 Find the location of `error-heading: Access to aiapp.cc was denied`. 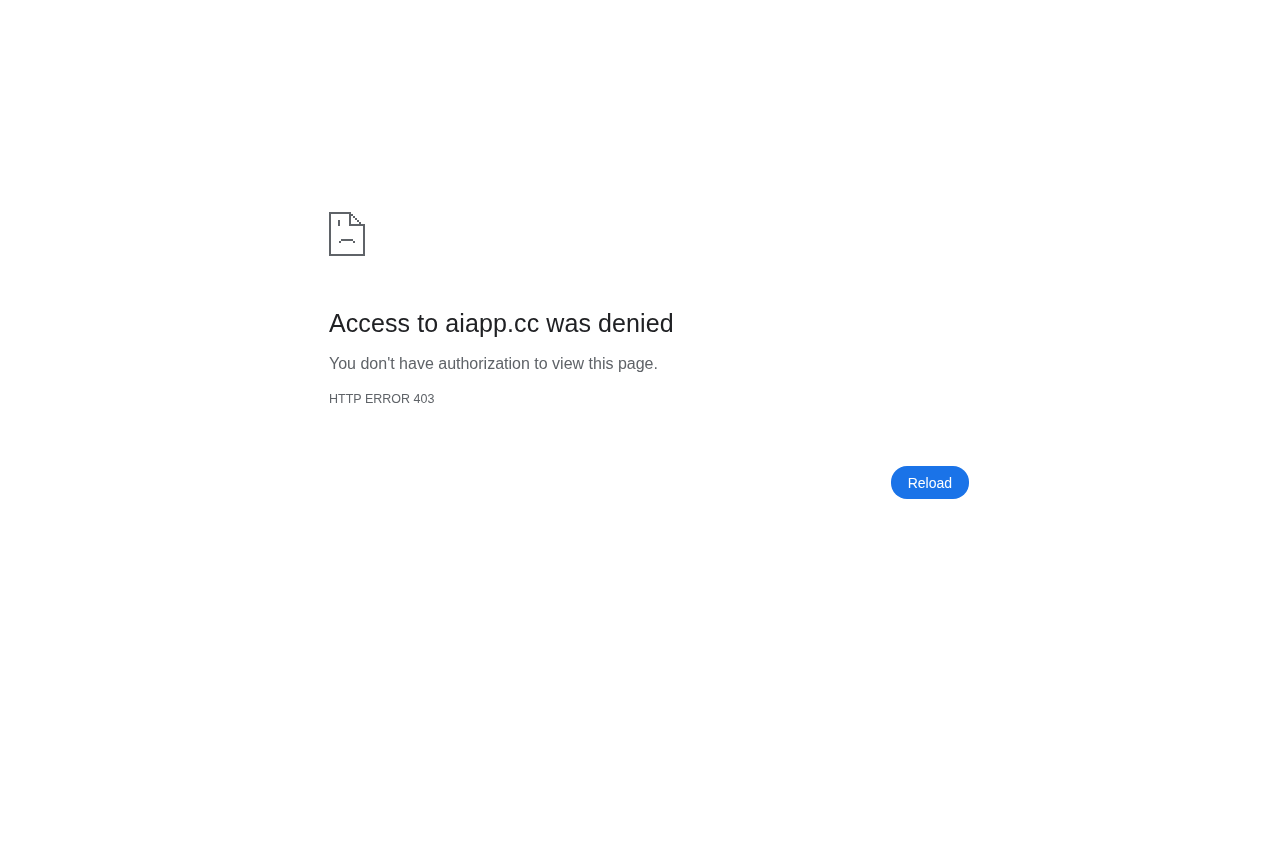

error-heading: Access to aiapp.cc was denied is located at coordinates (501, 323).